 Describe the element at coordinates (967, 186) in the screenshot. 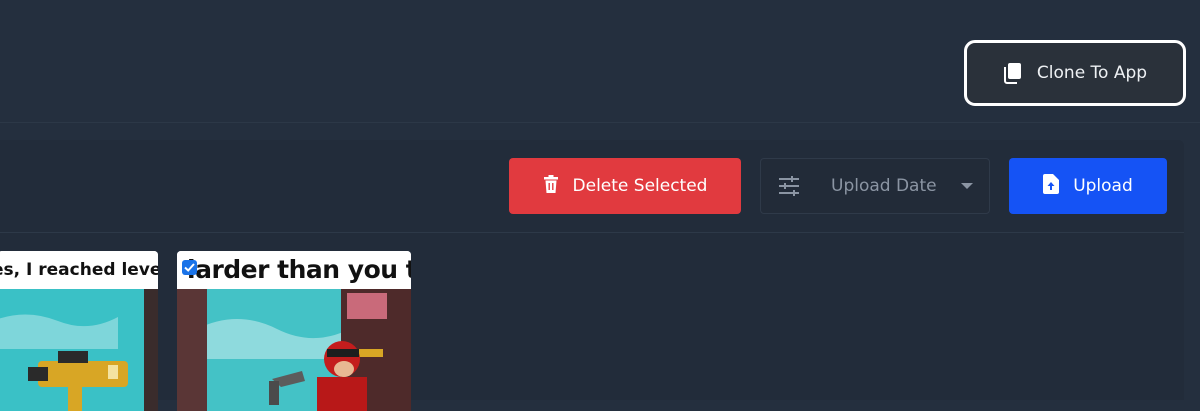

I see `chevron-down-icon` at that location.